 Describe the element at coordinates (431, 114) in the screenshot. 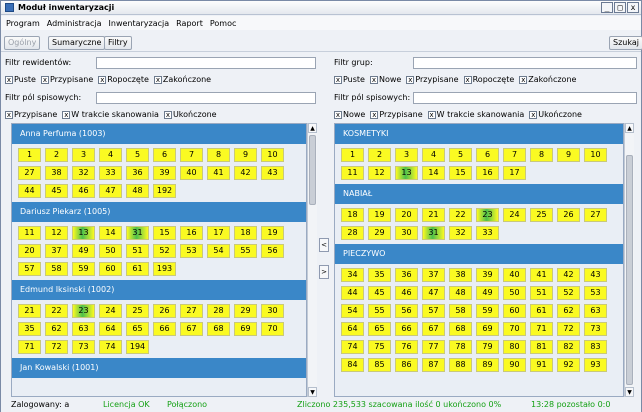

I see `chk-w-trakcie-right: x` at that location.